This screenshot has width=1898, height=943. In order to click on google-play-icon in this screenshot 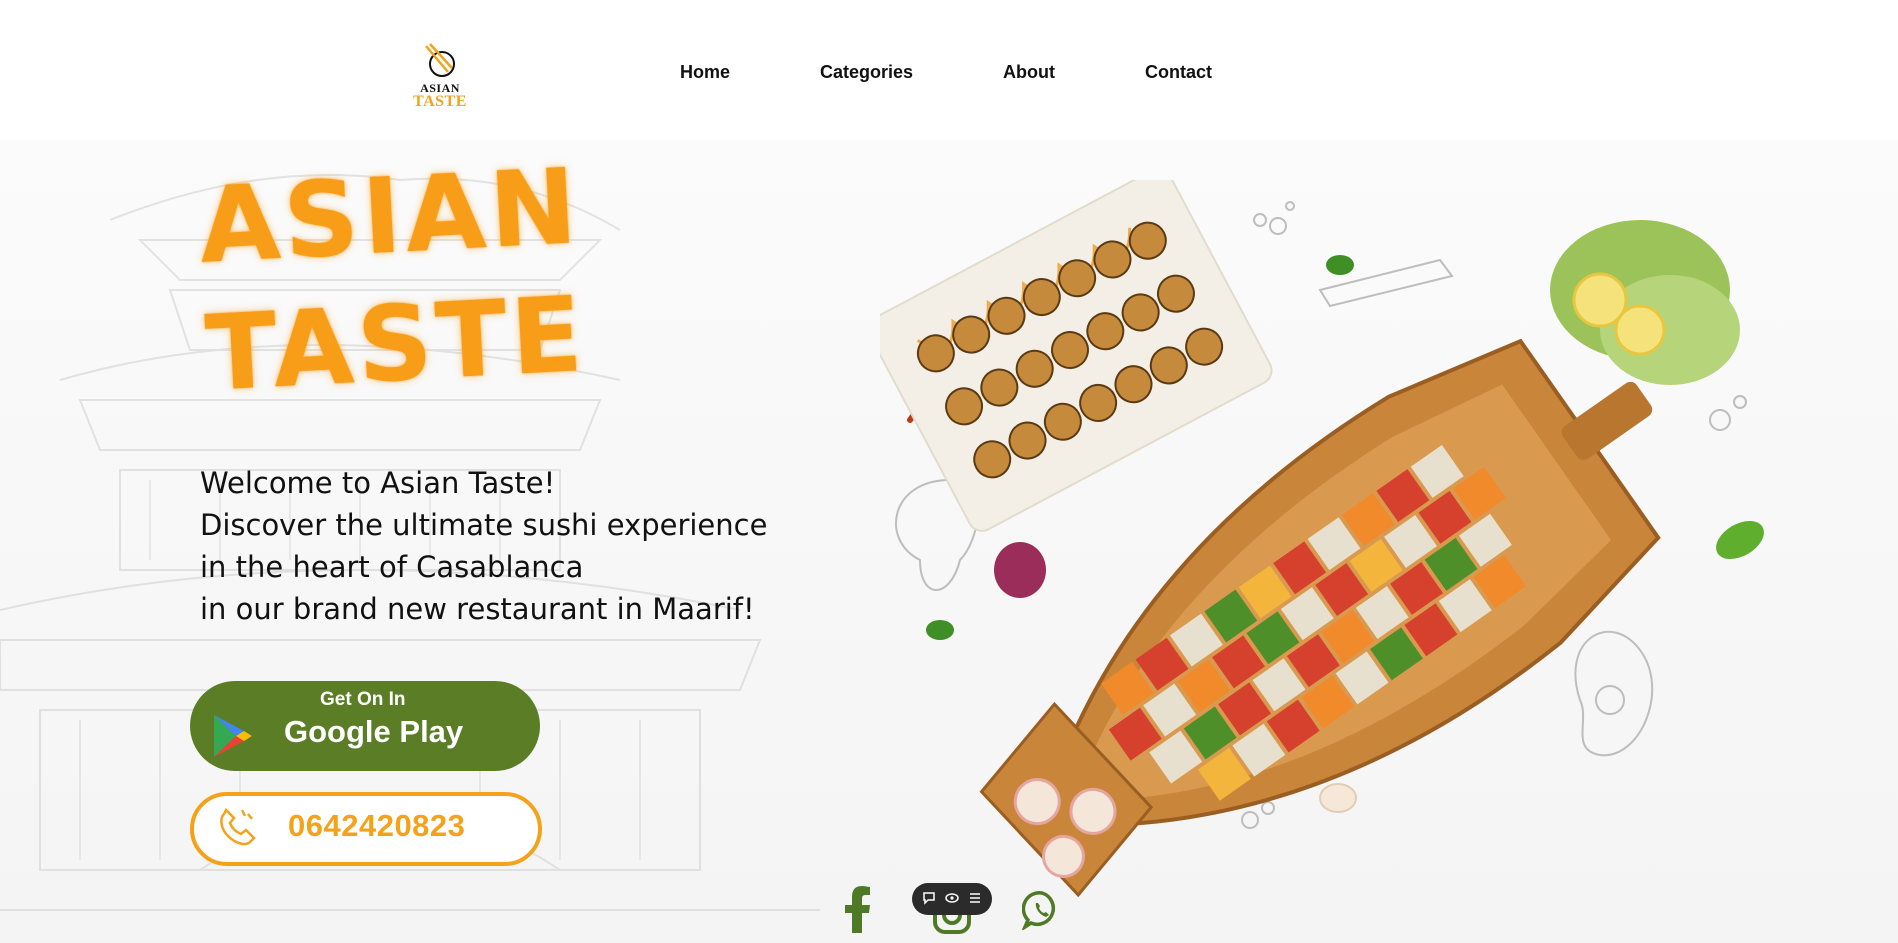, I will do `click(233, 736)`.